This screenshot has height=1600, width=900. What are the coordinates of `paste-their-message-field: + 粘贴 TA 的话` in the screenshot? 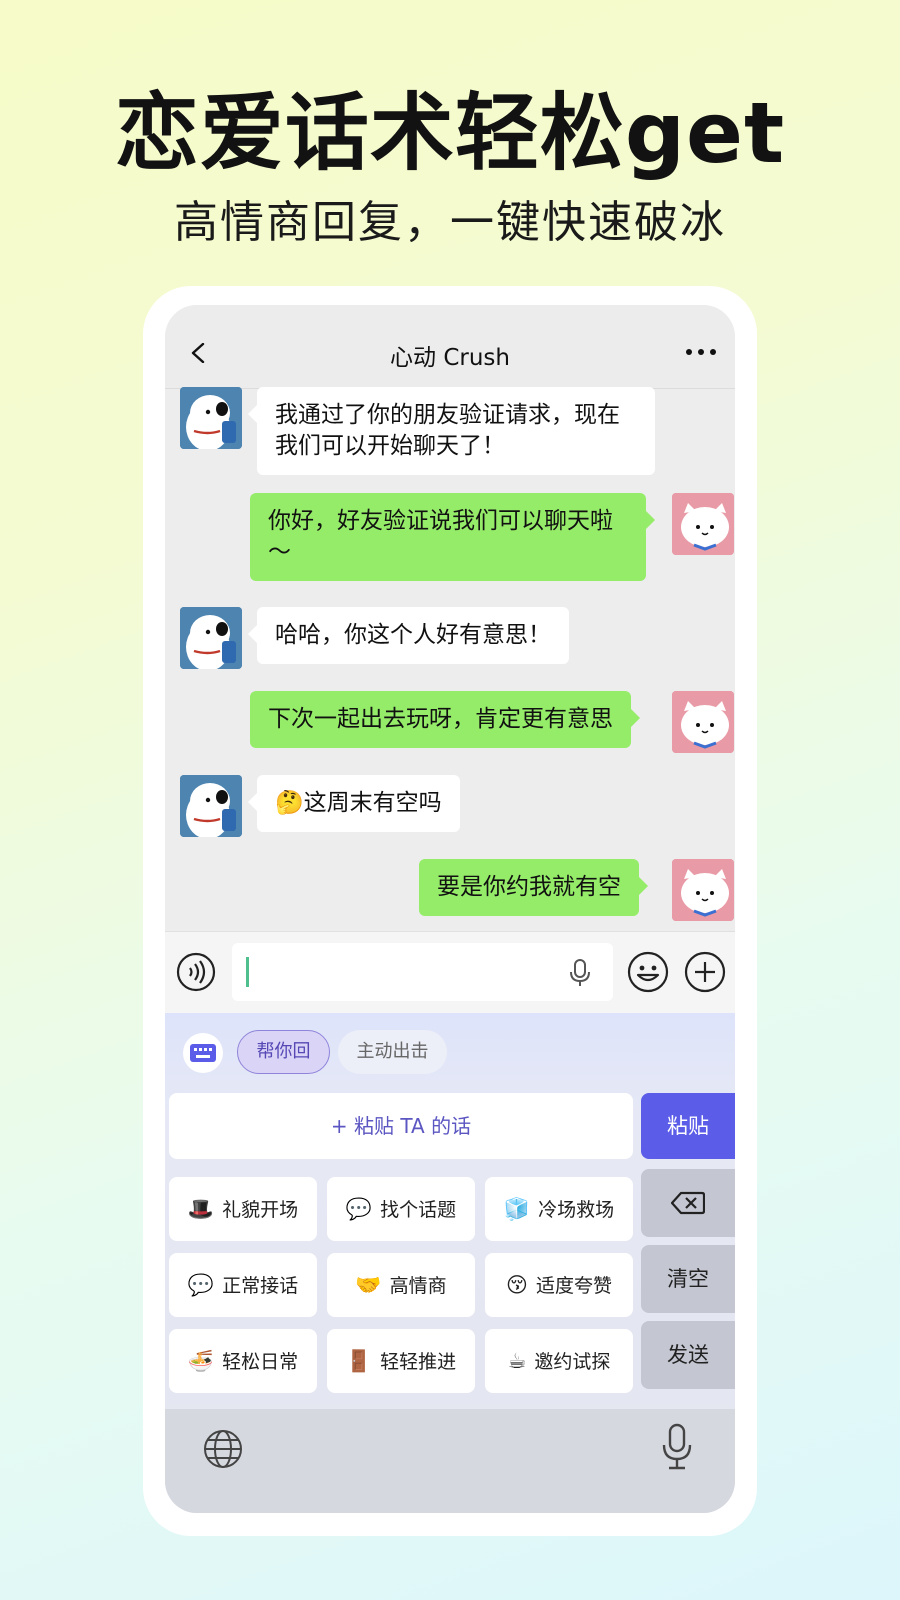 It's located at (401, 1126).